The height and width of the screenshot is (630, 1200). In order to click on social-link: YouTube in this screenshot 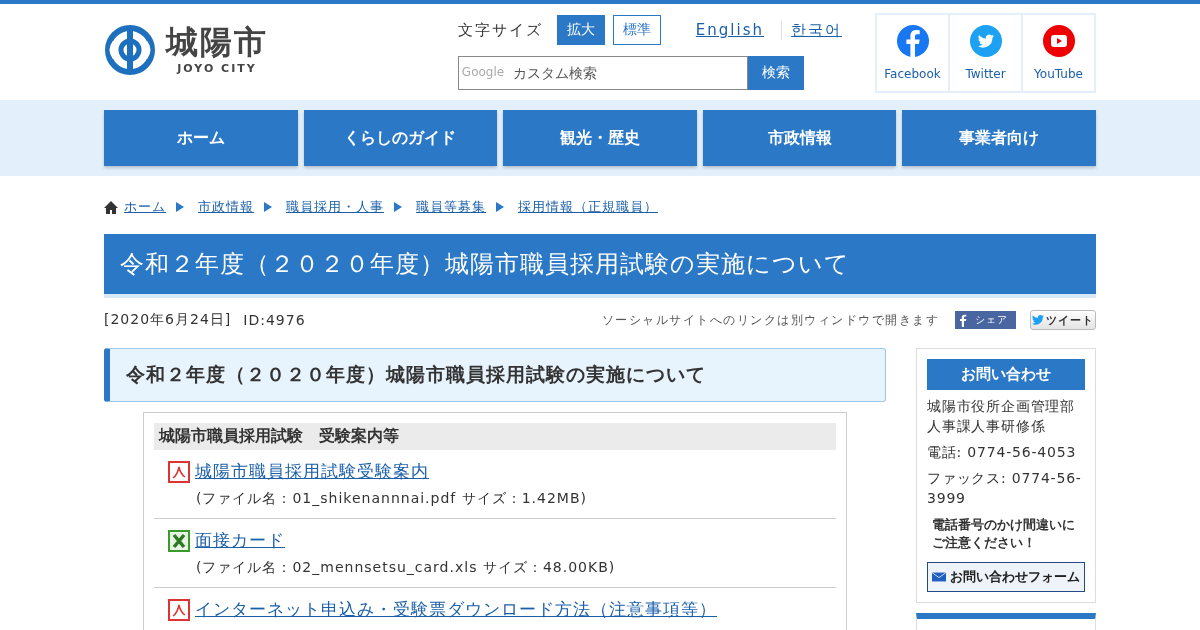, I will do `click(1057, 53)`.